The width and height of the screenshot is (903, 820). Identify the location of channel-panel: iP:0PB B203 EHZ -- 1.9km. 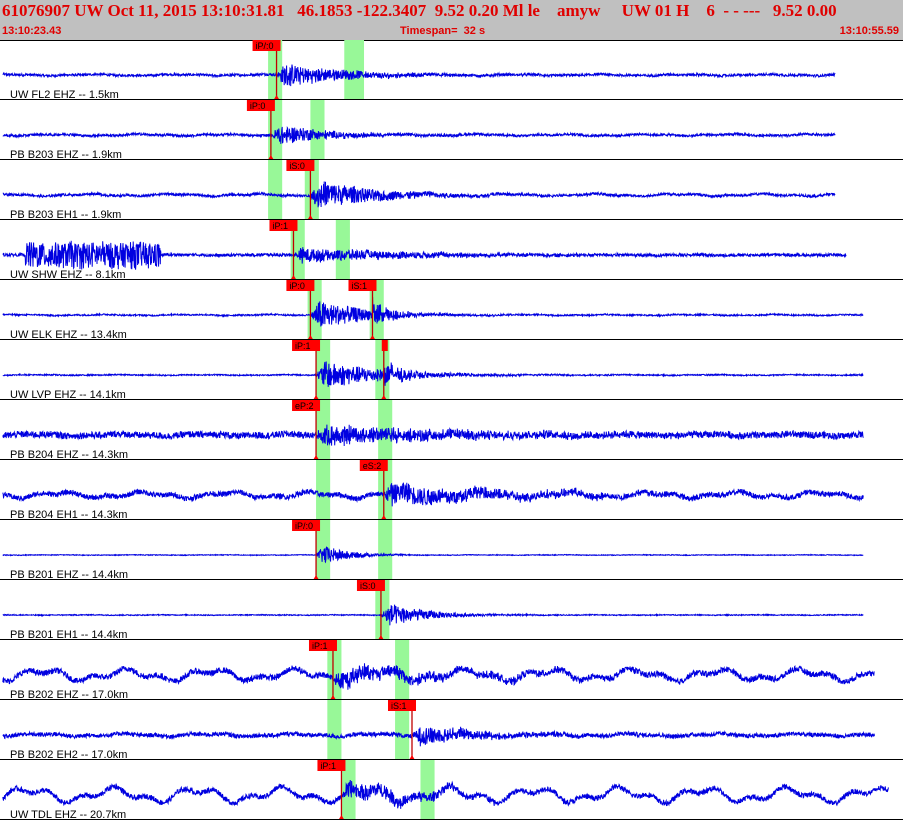
(451, 130).